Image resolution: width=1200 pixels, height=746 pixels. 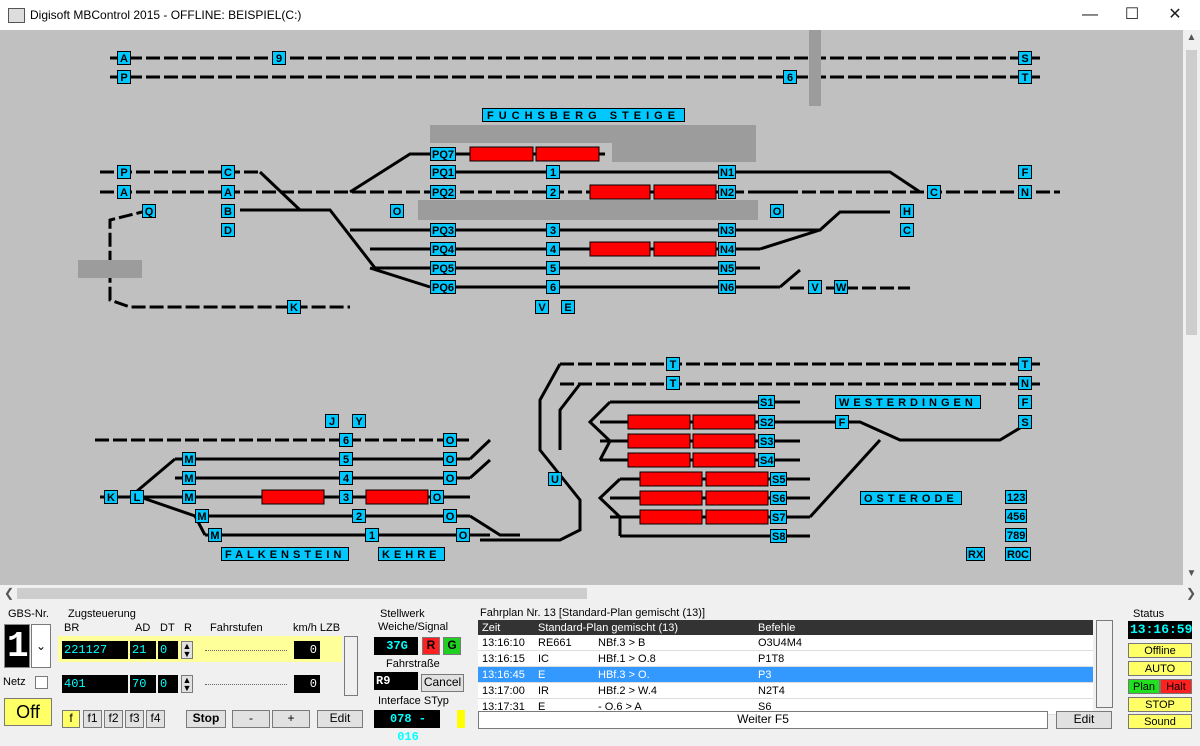 I want to click on track-label-s4: S4, so click(x=767, y=460).